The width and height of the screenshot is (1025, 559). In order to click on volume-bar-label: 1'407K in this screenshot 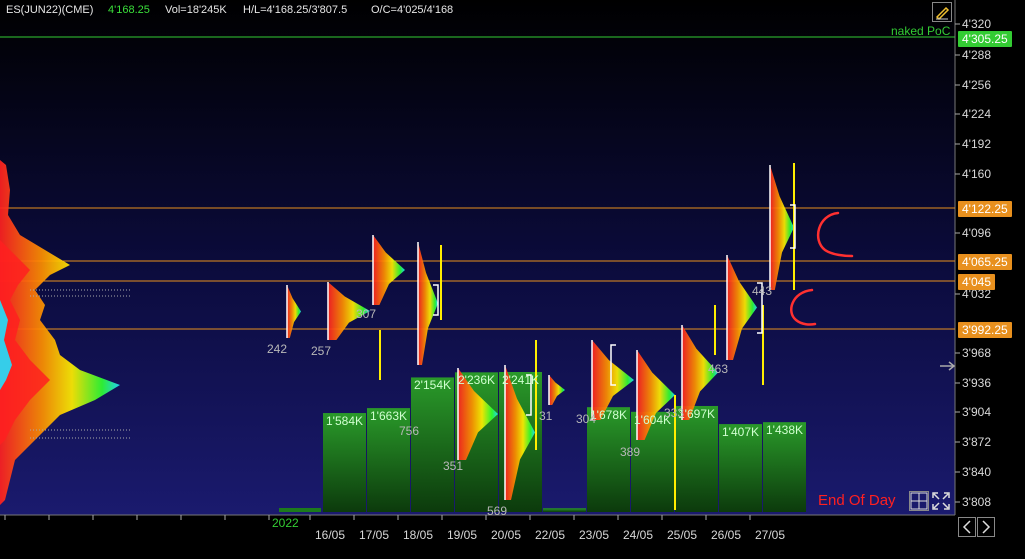, I will do `click(740, 432)`.